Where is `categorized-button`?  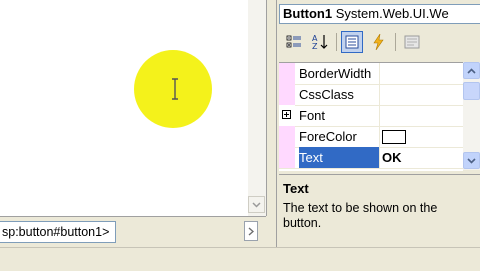 categorized-button is located at coordinates (294, 42).